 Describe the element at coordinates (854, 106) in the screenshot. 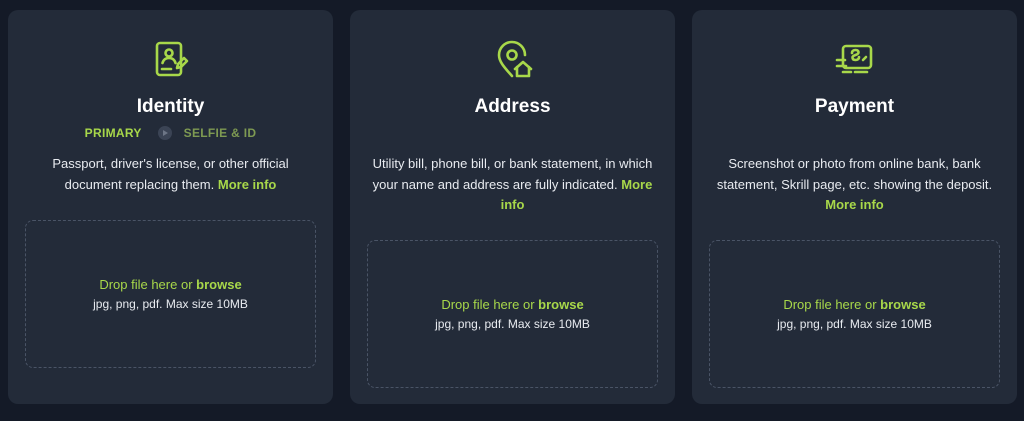

I see `card-title: Payment` at that location.